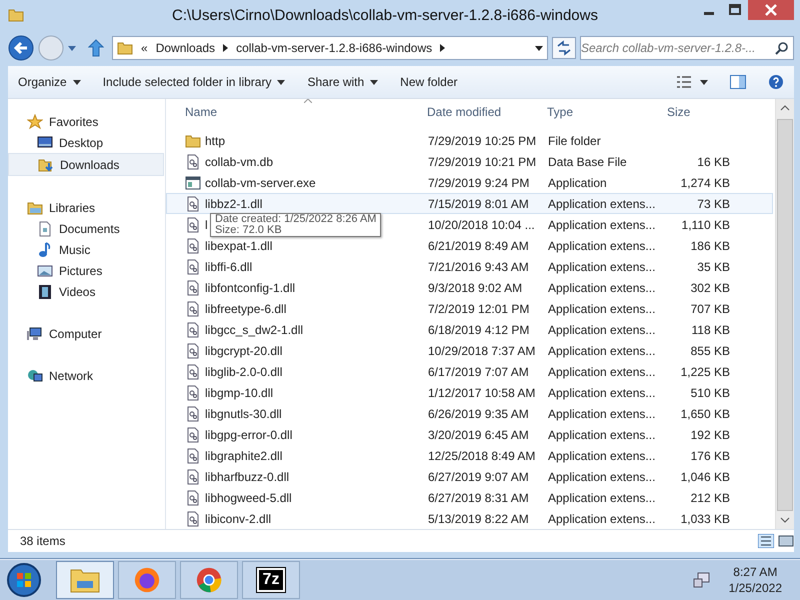 The image size is (800, 600). What do you see at coordinates (86, 270) in the screenshot?
I see `sidebar-item: Pictures` at bounding box center [86, 270].